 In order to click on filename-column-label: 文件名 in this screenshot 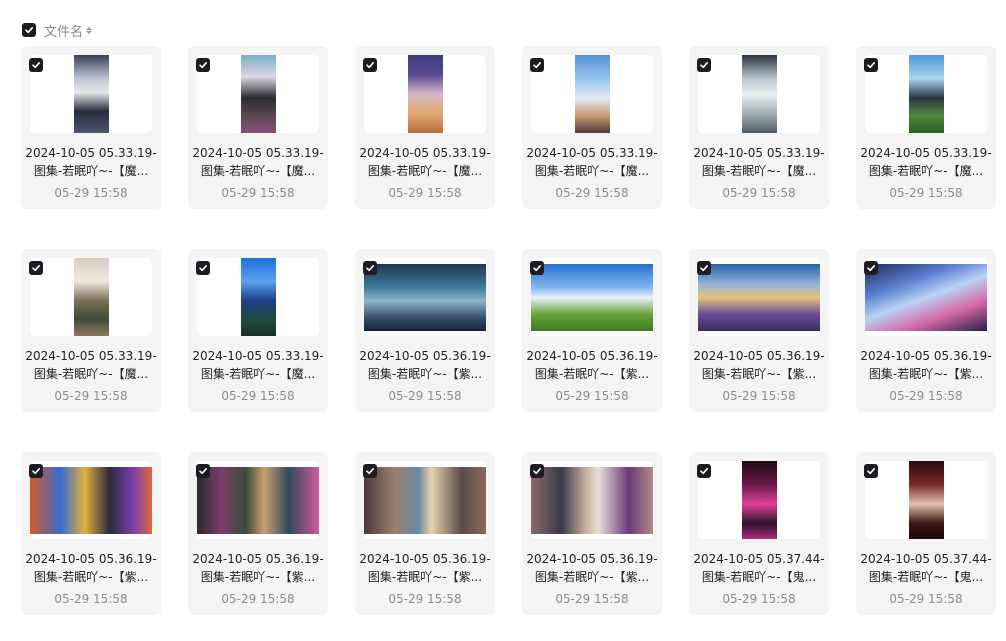, I will do `click(63, 30)`.